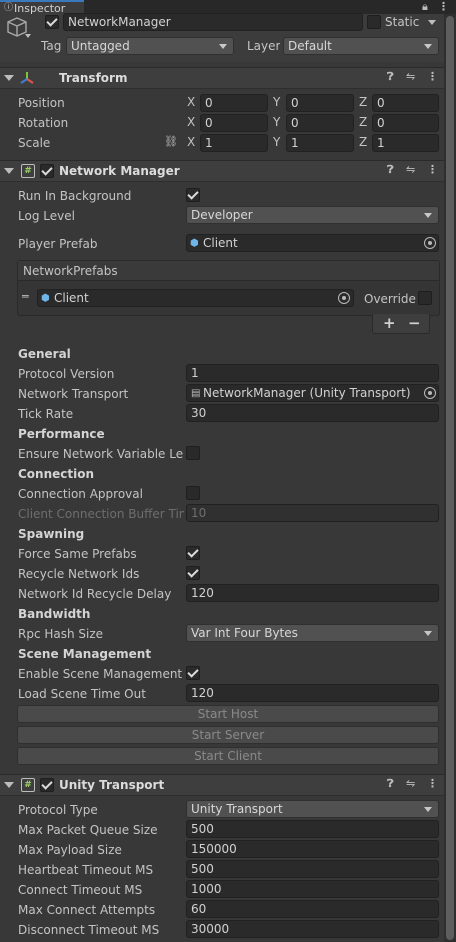 This screenshot has height=942, width=456. Describe the element at coordinates (191, 122) in the screenshot. I see `axis-x-label: X` at that location.